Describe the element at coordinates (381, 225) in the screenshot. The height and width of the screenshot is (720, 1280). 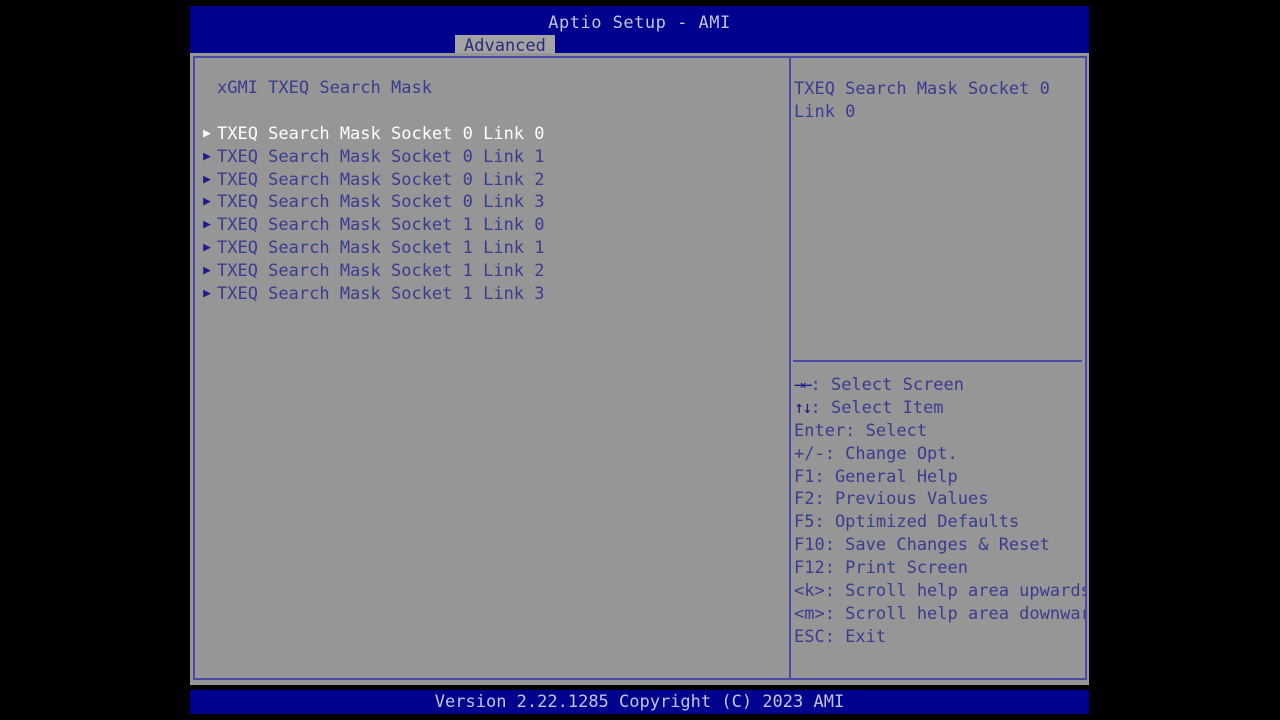
I see `menu-item-label: TXEQ Search Mask Socket 1 Link 0` at that location.